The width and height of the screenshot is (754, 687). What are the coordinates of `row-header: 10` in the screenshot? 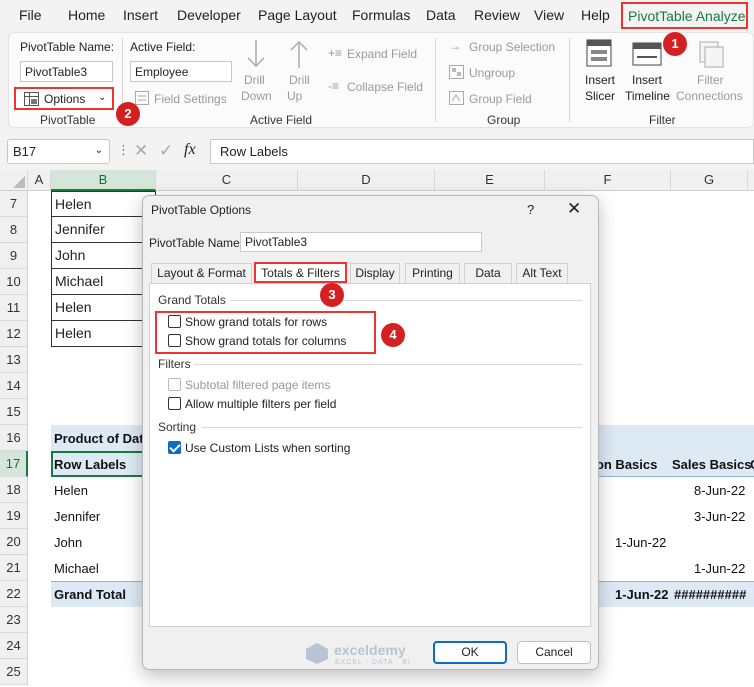 It's located at (14, 282).